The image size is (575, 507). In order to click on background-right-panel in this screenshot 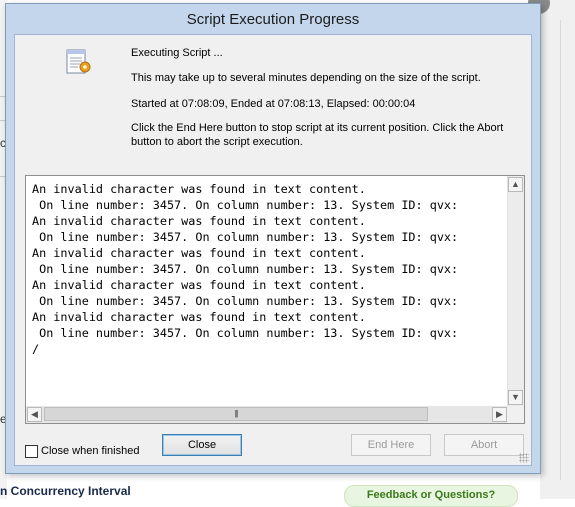, I will do `click(557, 249)`.